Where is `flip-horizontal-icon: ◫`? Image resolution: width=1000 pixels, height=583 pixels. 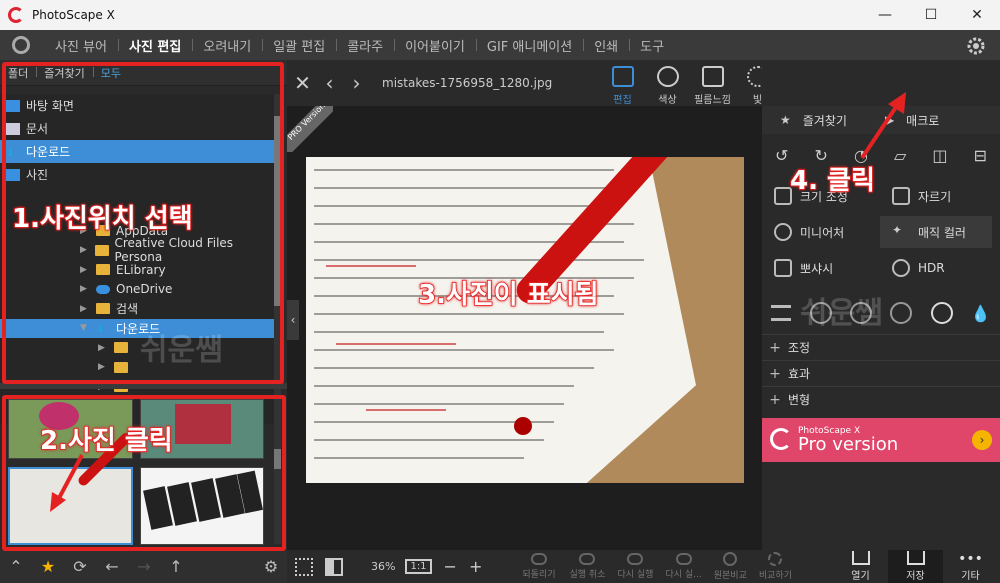 flip-horizontal-icon: ◫ is located at coordinates (939, 155).